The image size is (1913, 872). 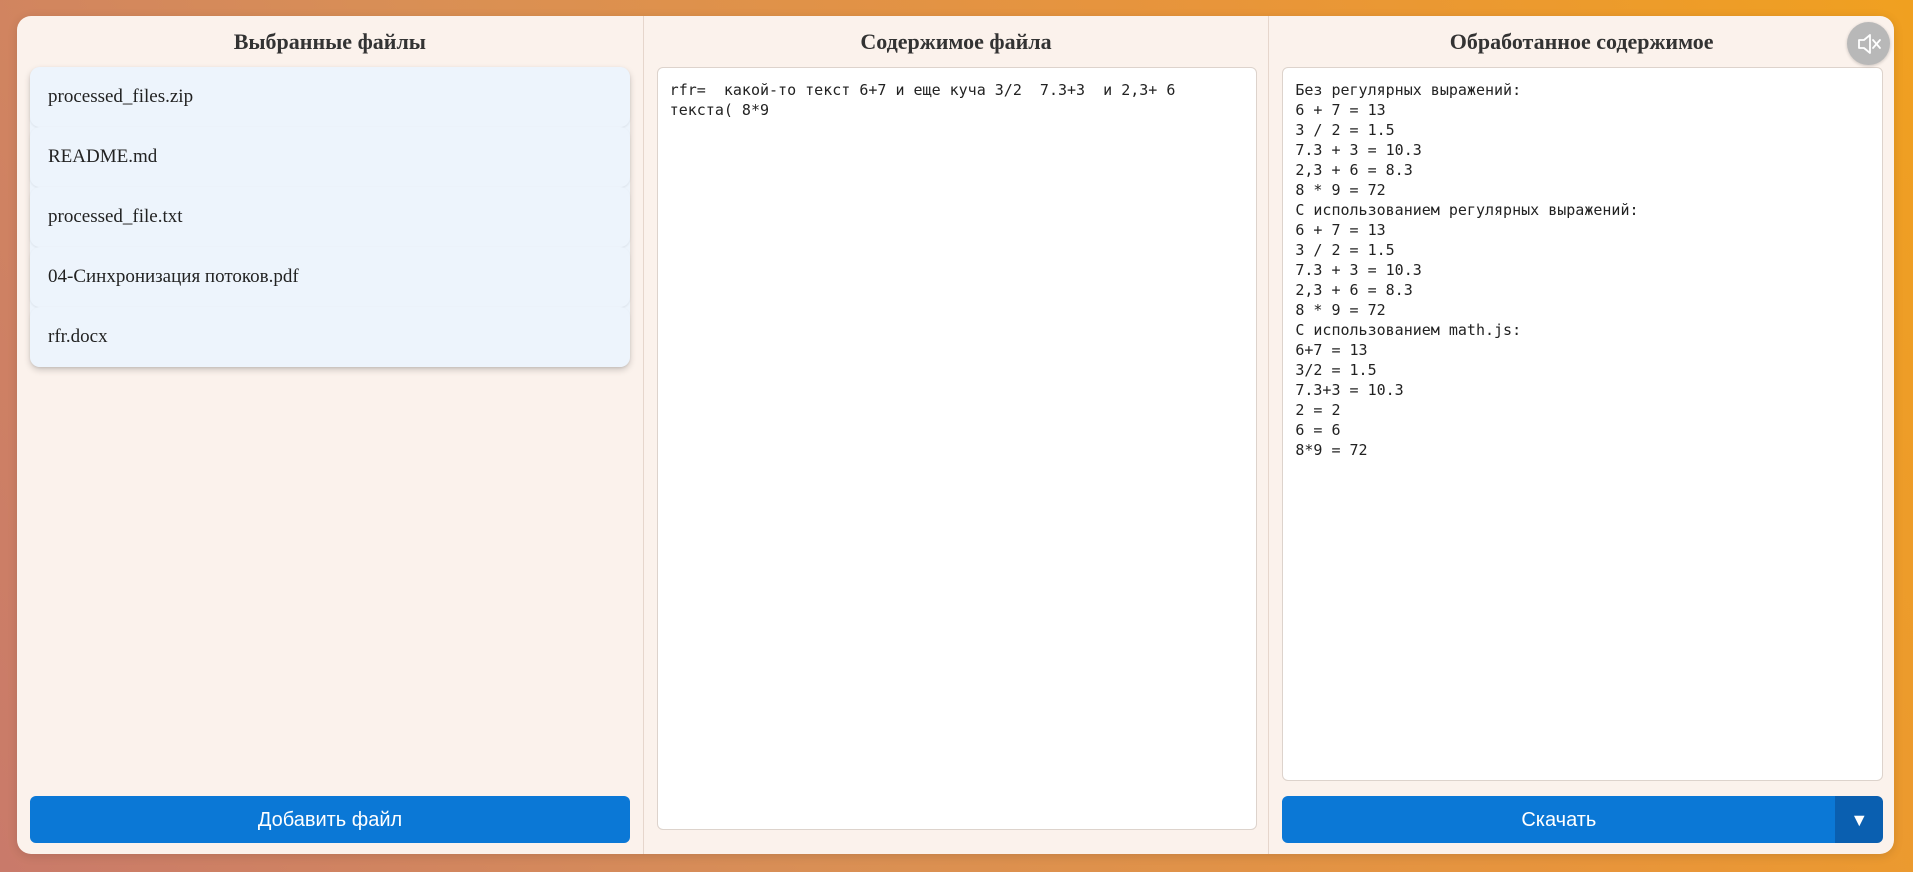 I want to click on chevron-down-icon: ▼, so click(x=1859, y=820).